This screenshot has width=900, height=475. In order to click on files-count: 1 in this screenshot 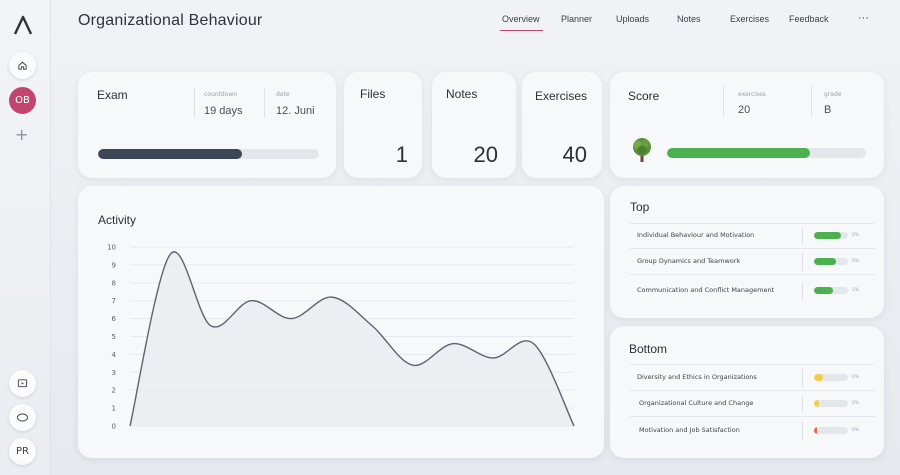, I will do `click(401, 154)`.